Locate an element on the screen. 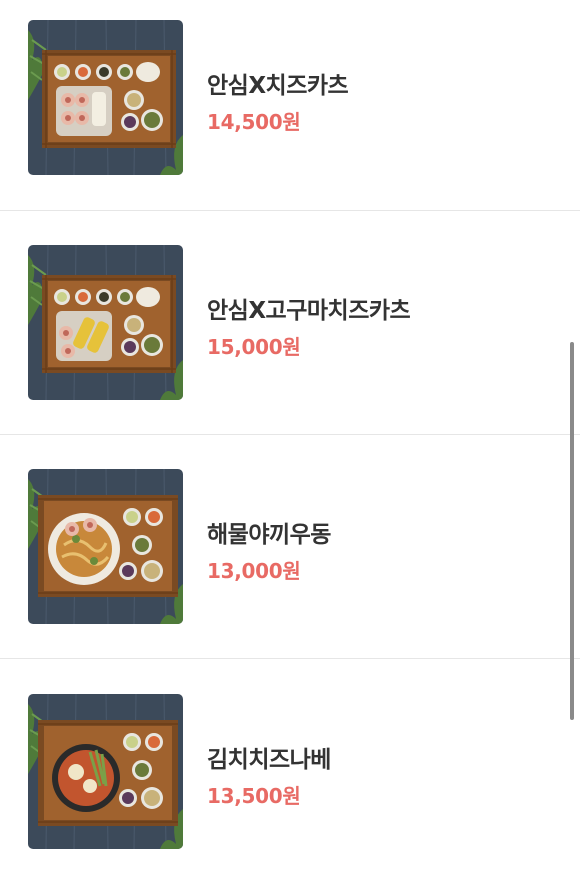 The height and width of the screenshot is (871, 580). menu-item-name: 해물야끼우동 is located at coordinates (269, 535).